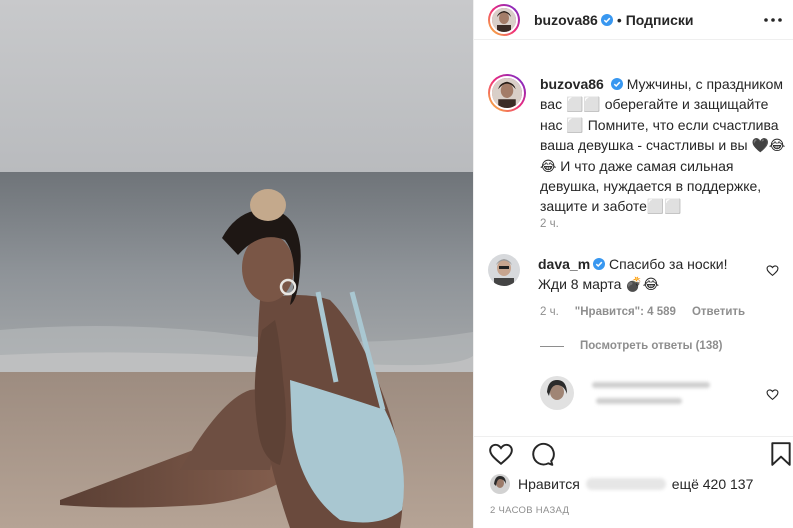  Describe the element at coordinates (501, 454) in the screenshot. I see `heart-icon` at that location.